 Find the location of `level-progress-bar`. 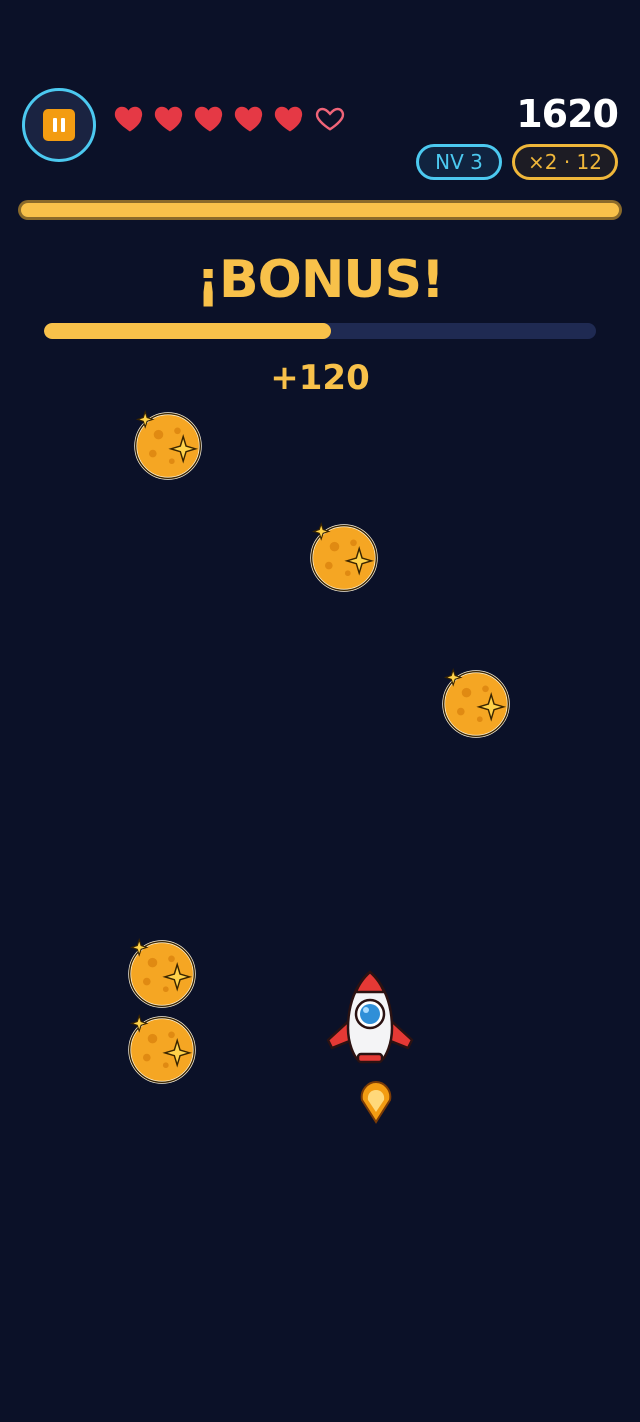

level-progress-bar is located at coordinates (320, 210).